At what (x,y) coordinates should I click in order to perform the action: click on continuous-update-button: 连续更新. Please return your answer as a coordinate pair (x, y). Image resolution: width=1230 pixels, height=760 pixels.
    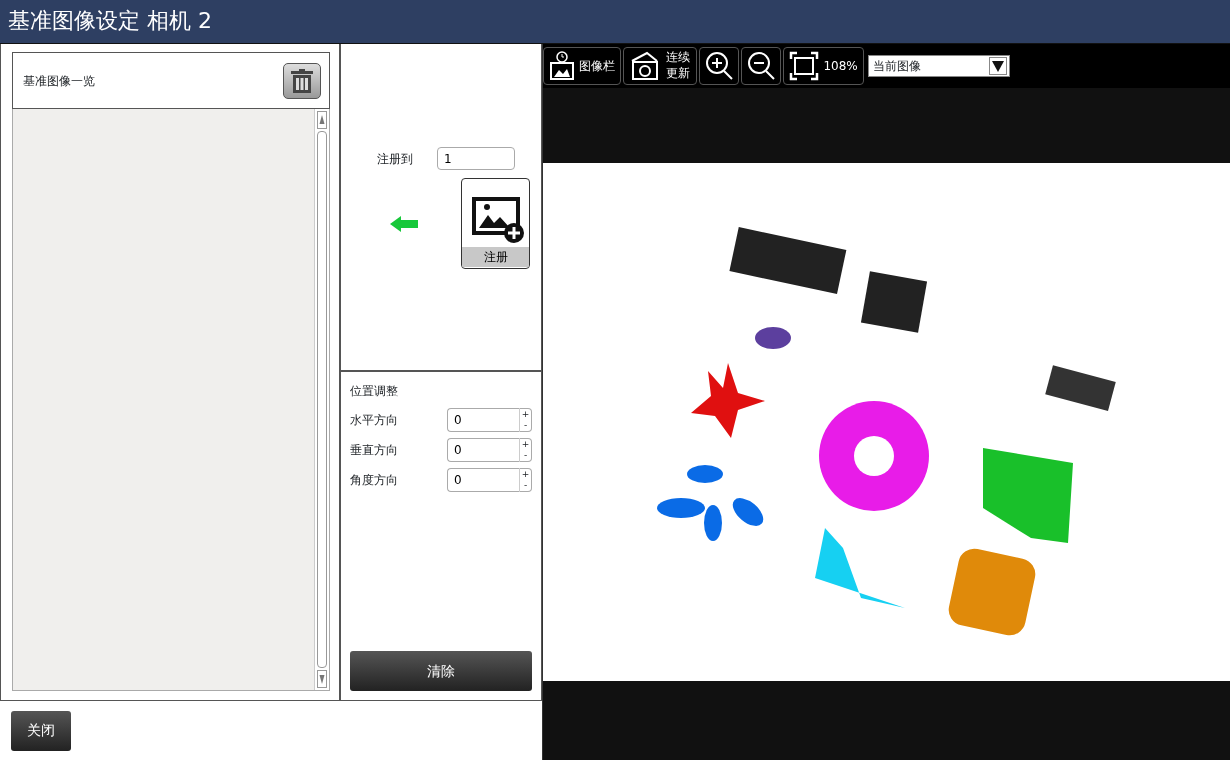
    Looking at the image, I should click on (660, 66).